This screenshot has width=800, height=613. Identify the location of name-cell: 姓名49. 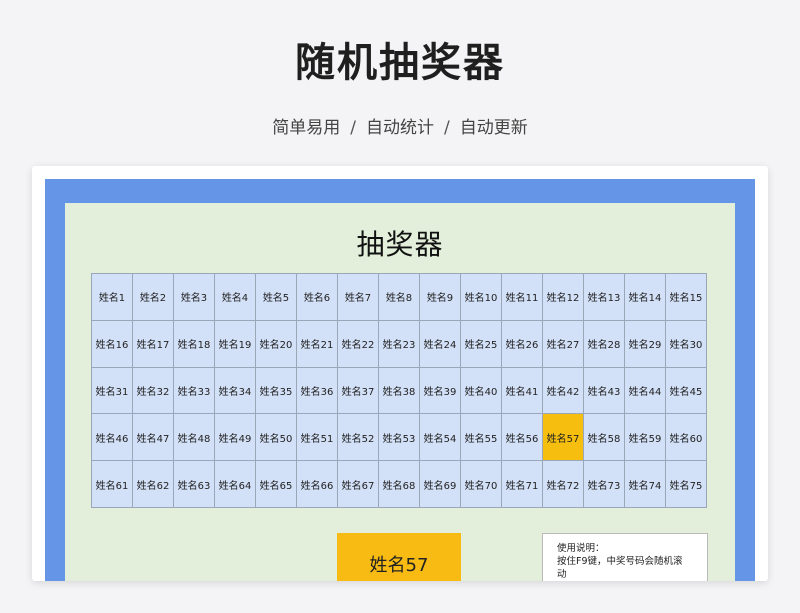
(235, 438).